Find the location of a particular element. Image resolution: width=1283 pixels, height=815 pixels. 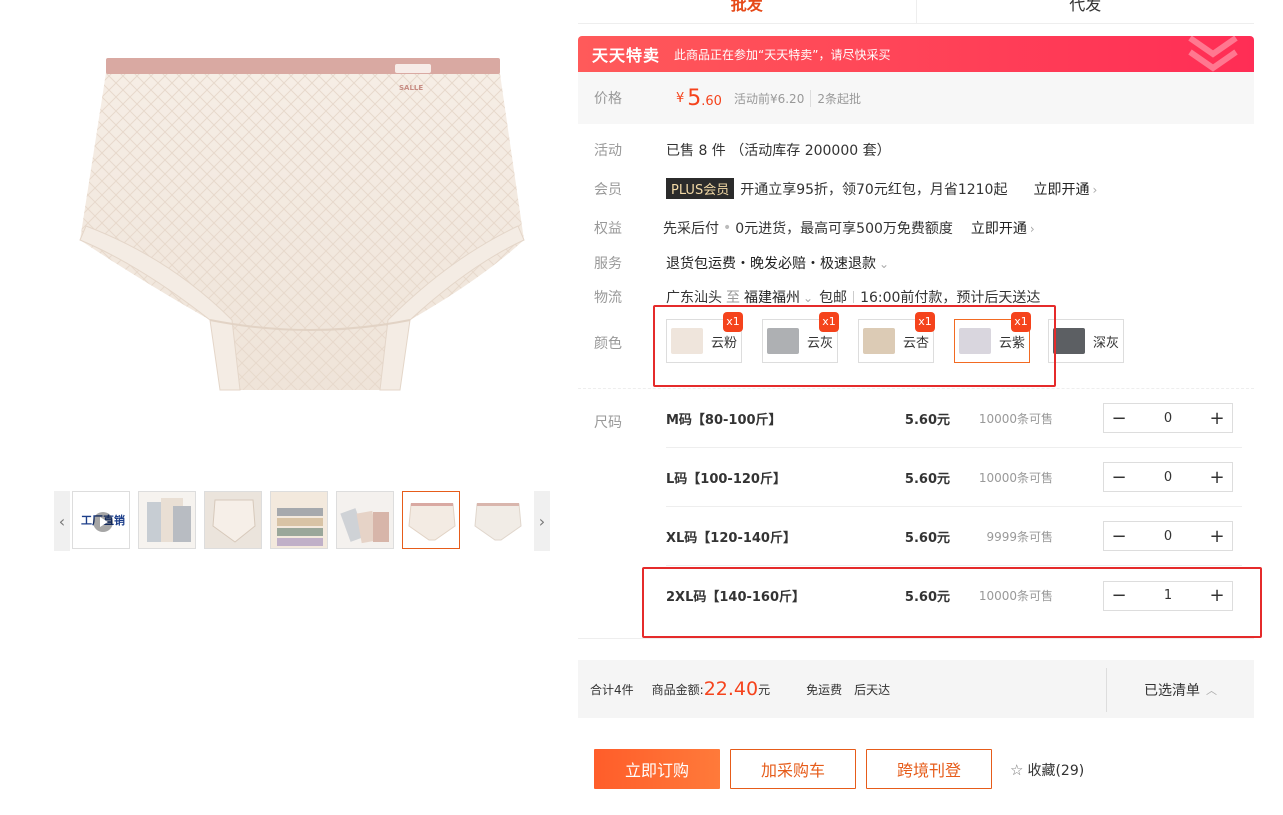

member-open-link-label: 立即开通 is located at coordinates (1061, 189).